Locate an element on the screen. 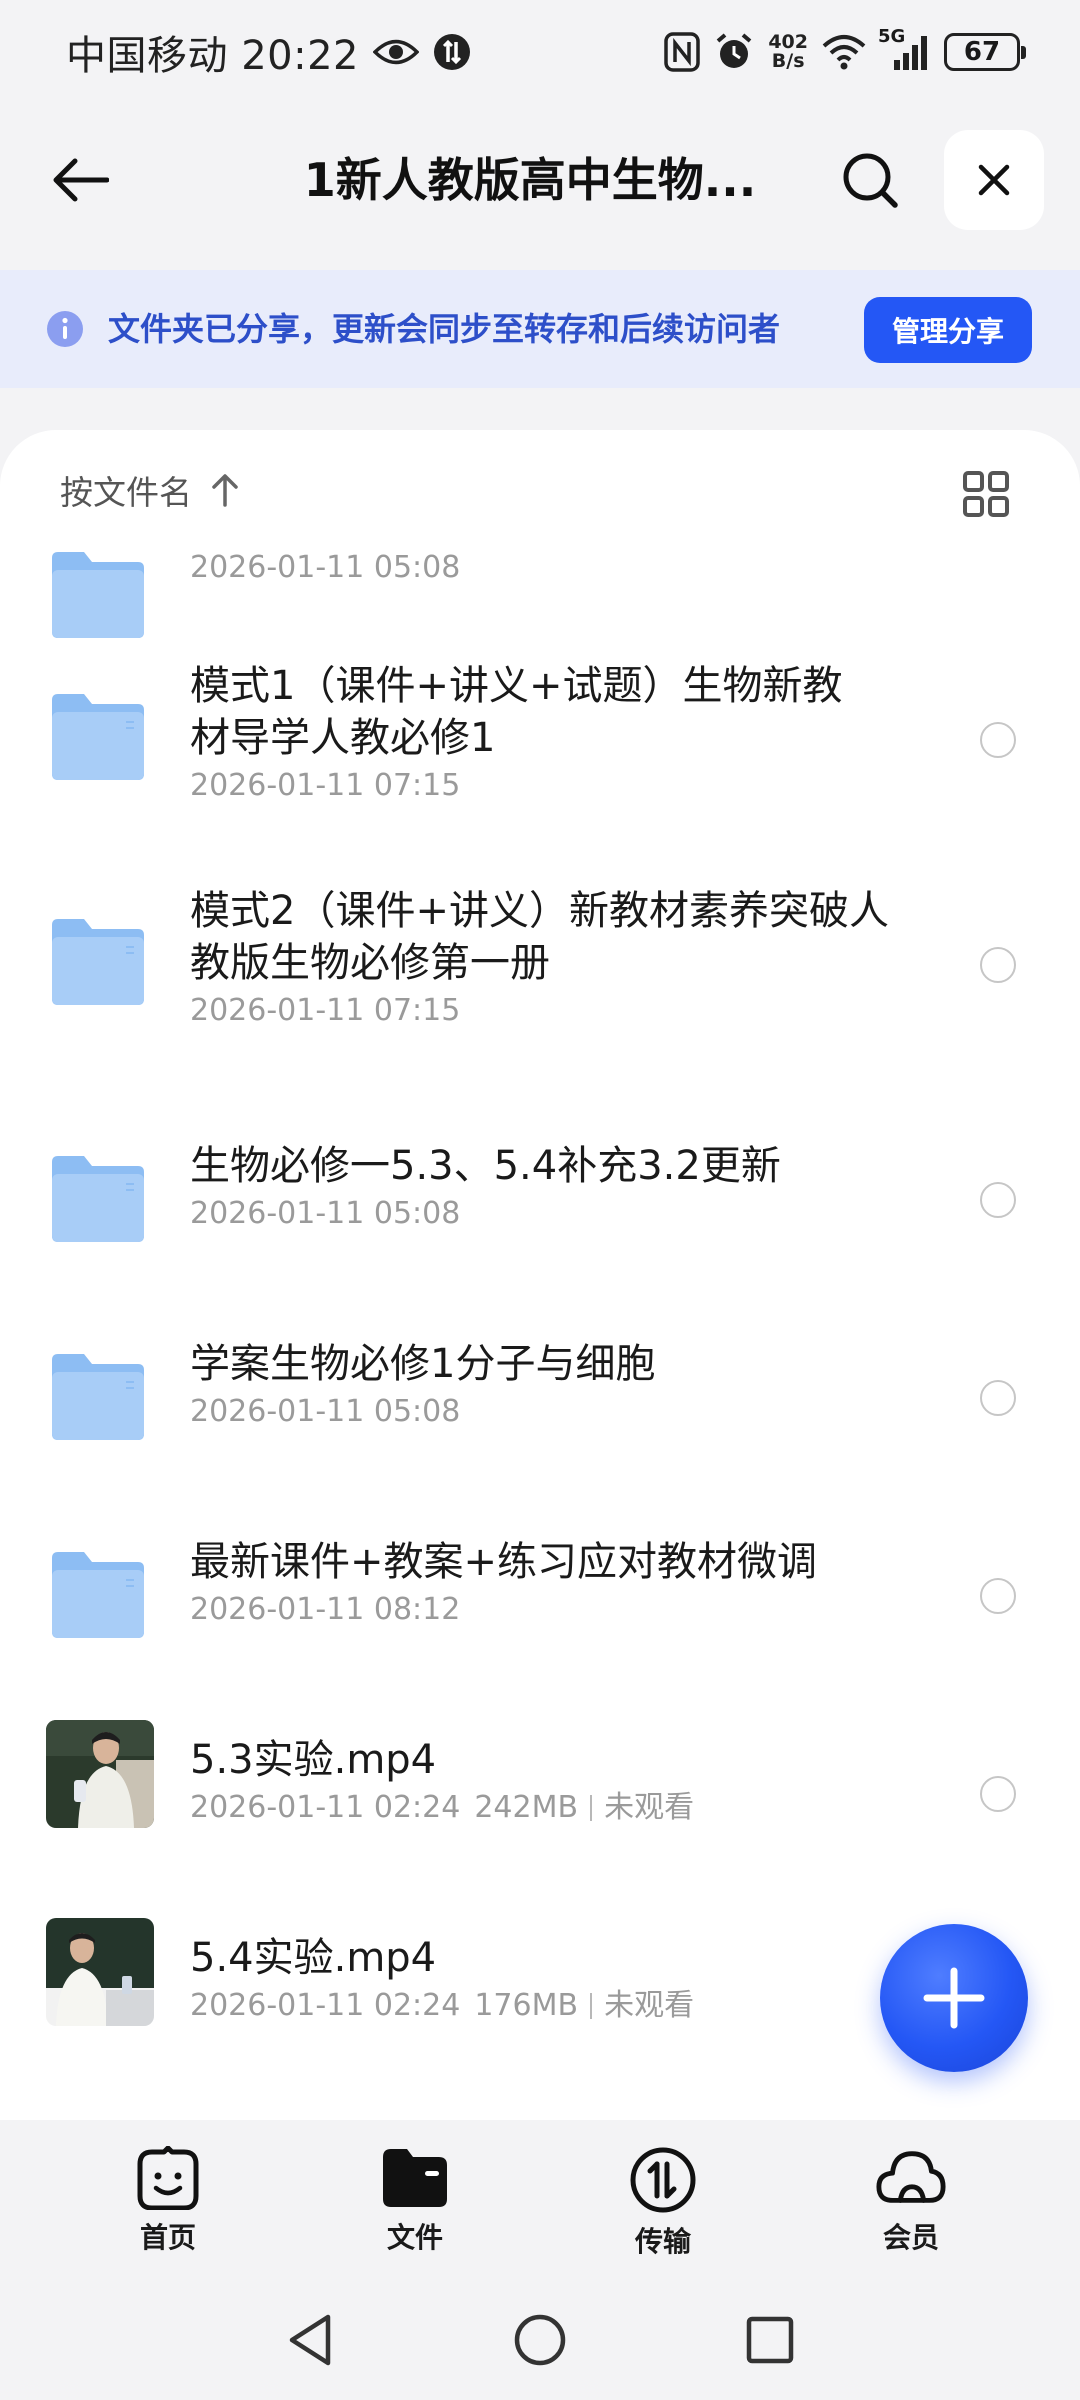 This screenshot has width=1080, height=2400. info-icon is located at coordinates (65, 329).